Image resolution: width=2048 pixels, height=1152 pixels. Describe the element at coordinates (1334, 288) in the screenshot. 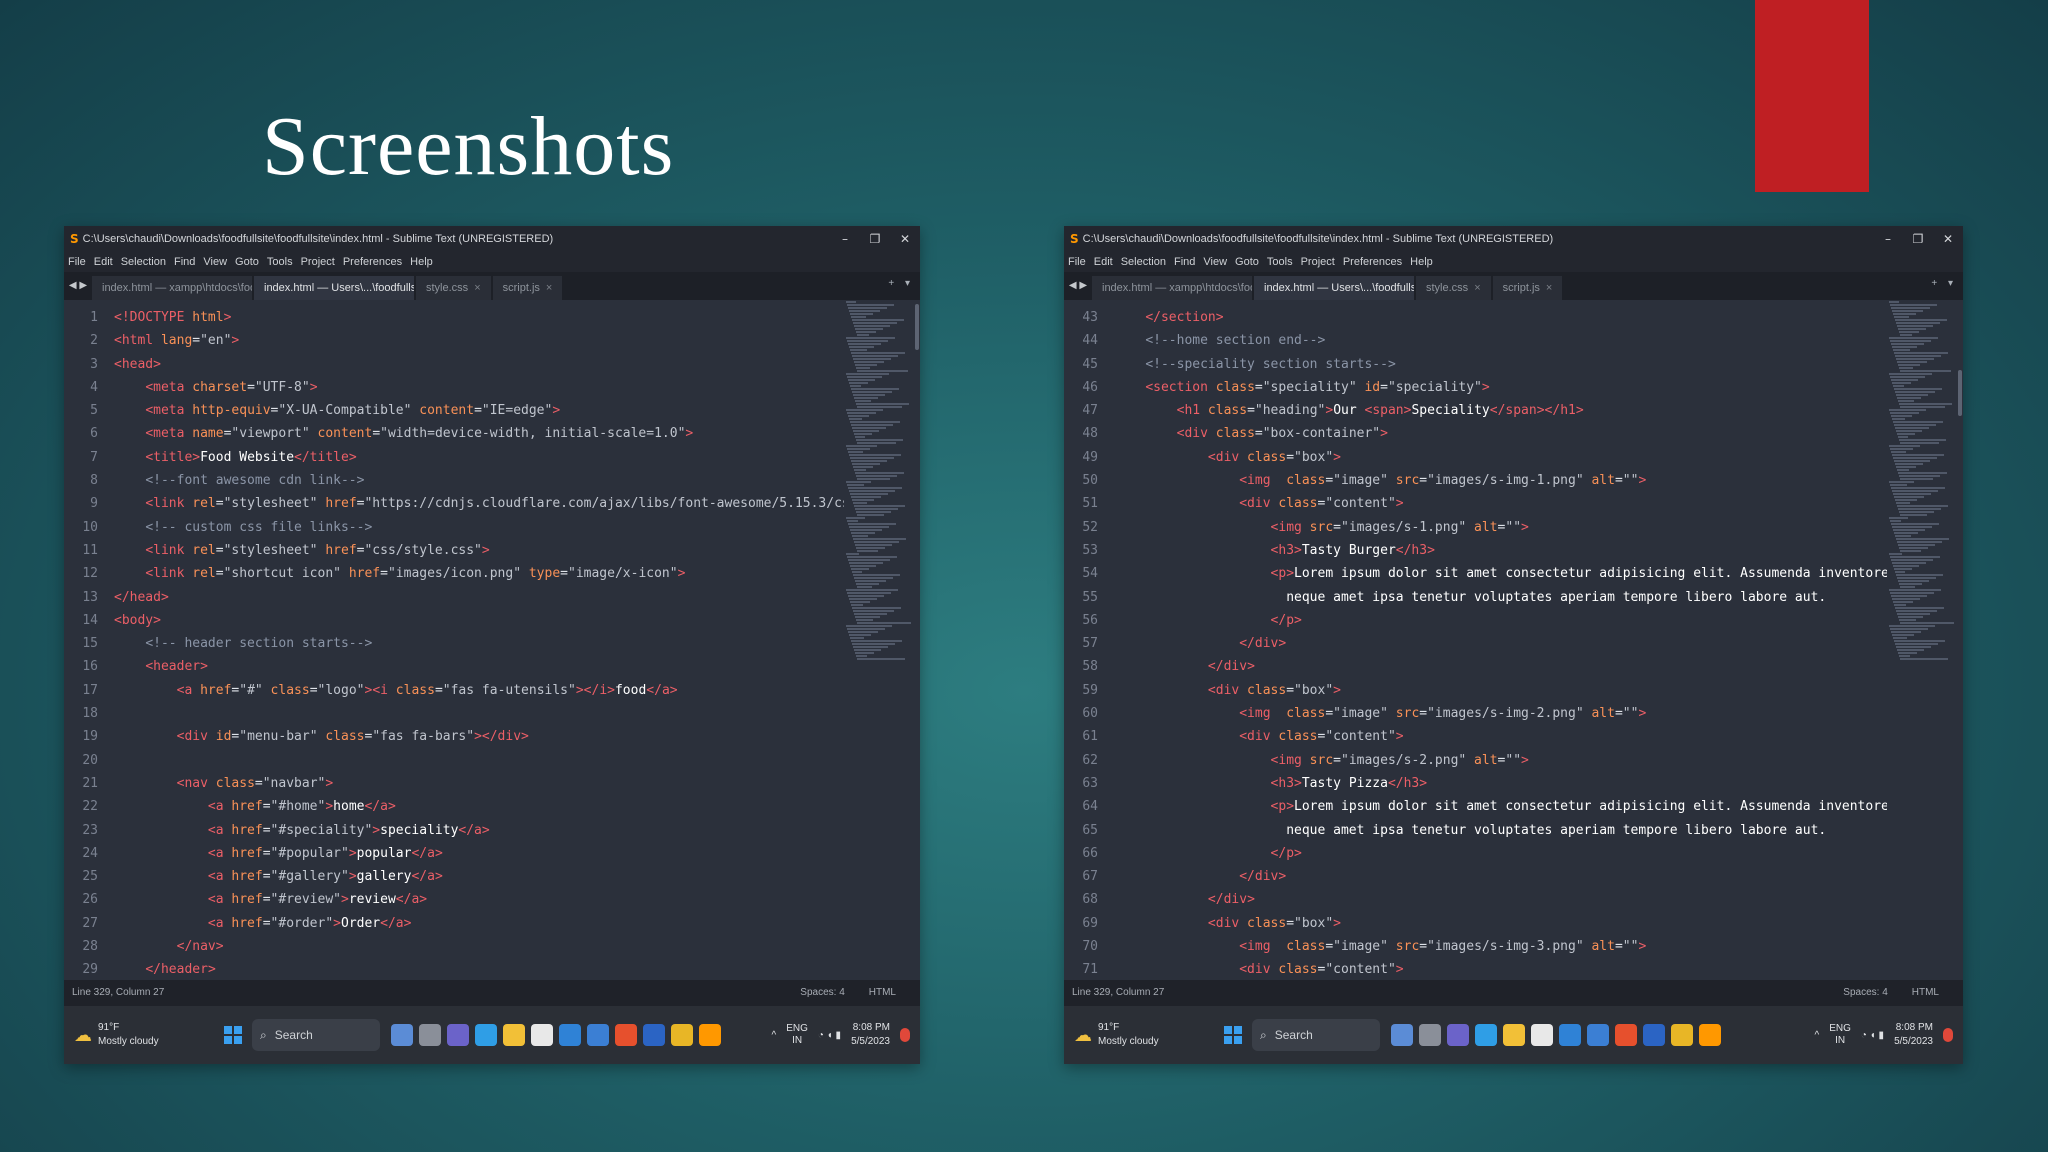

I see `tab-index-active: index.html — Users\...\foodfullsite×` at that location.